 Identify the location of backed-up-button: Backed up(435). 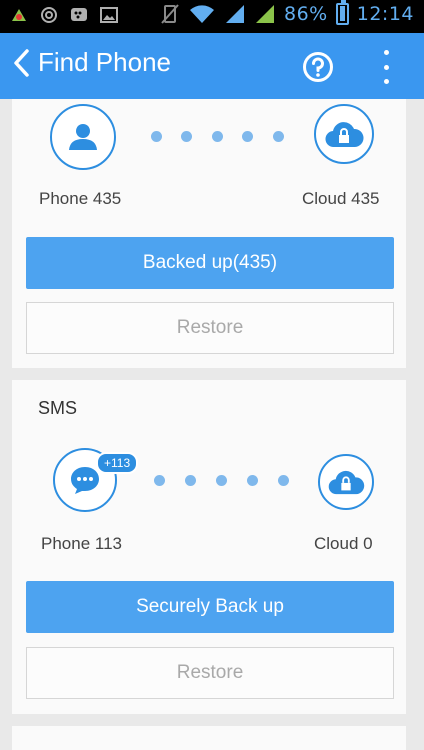
(210, 263).